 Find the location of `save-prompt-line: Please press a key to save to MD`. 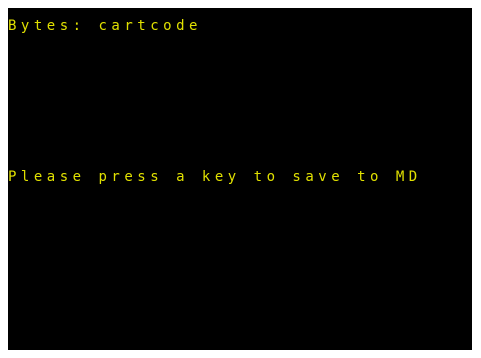

save-prompt-line: Please press a key to save to MD is located at coordinates (215, 177).